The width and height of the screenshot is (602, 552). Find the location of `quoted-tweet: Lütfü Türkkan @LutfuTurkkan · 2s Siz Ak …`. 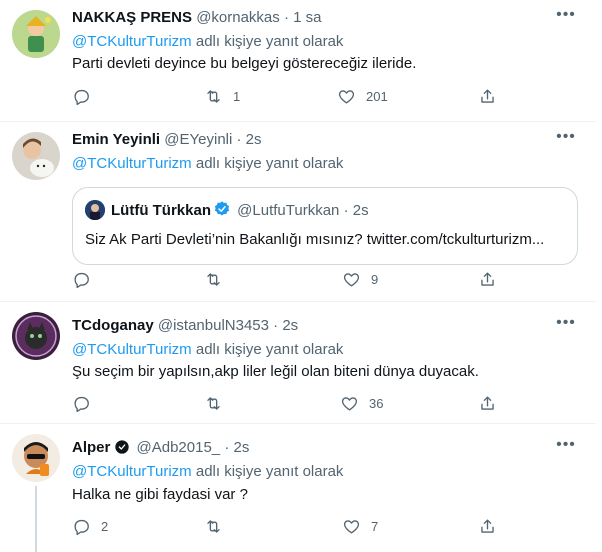

quoted-tweet: Lütfü Türkkan @LutfuTurkkan · 2s Siz Ak … is located at coordinates (325, 226).